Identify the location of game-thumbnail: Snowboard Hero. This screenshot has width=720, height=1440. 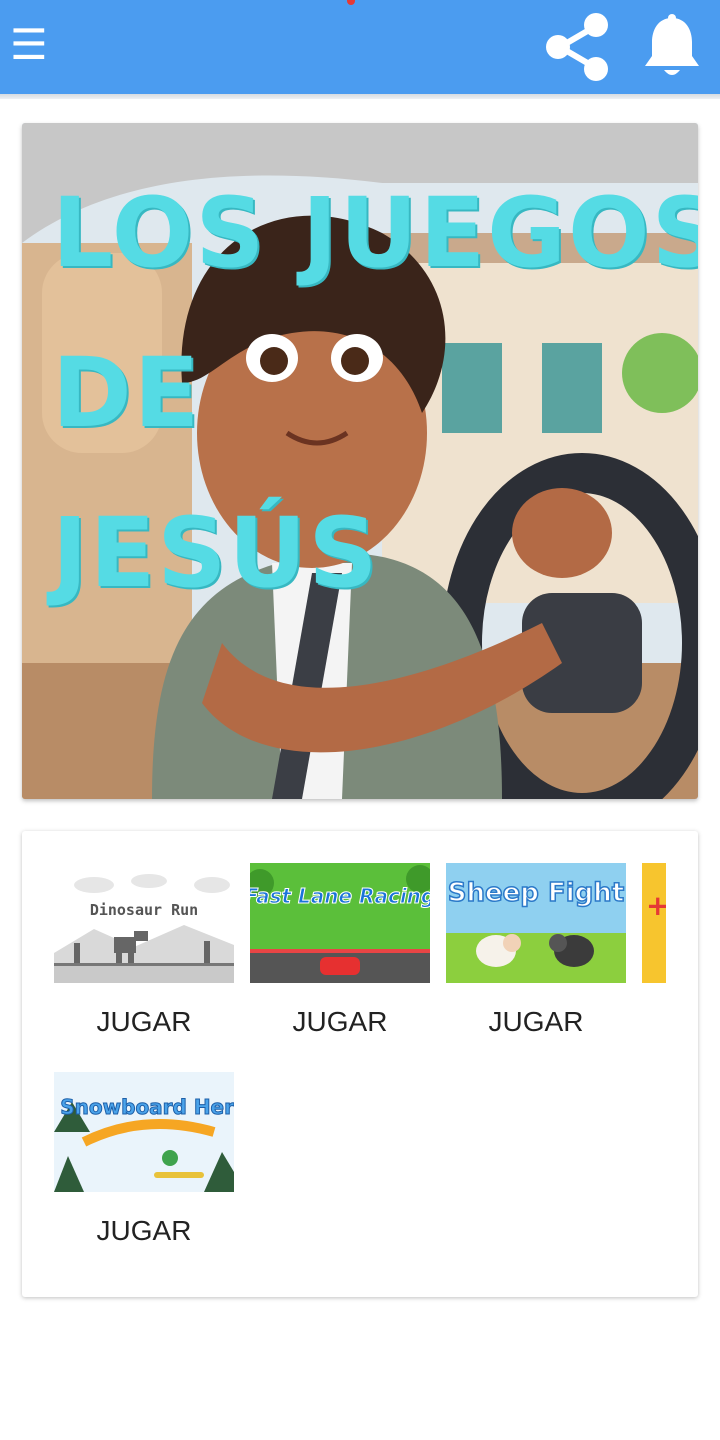
(144, 1132).